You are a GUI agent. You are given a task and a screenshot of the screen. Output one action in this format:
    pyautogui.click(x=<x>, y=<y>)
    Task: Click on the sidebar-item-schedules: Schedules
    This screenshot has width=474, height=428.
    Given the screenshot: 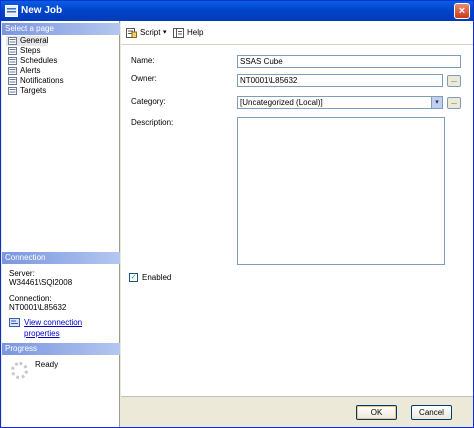 What is the action you would take?
    pyautogui.click(x=31, y=61)
    